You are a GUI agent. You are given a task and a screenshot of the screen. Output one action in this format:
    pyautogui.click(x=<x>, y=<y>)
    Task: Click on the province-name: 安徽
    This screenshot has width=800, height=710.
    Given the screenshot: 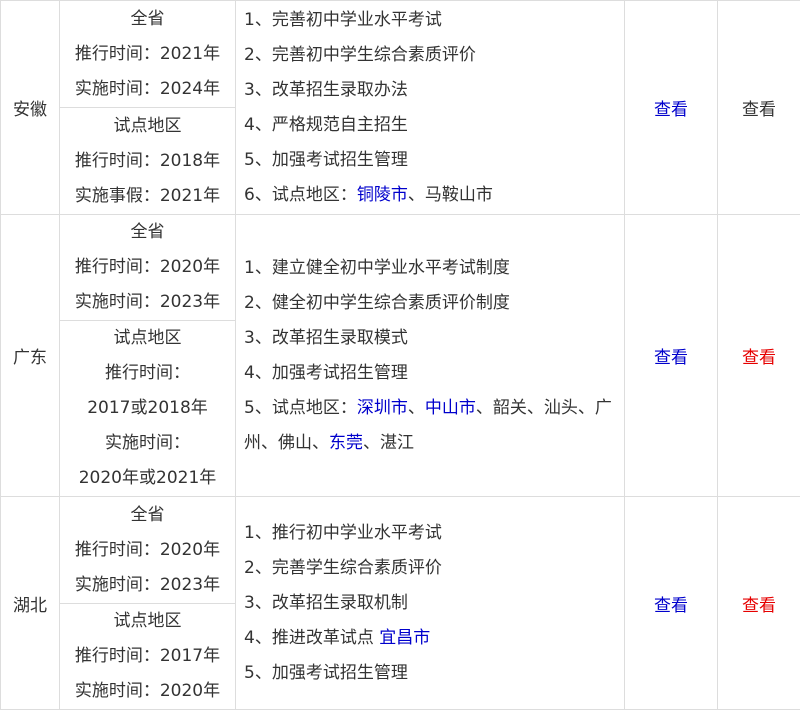 What is the action you would take?
    pyautogui.click(x=30, y=110)
    